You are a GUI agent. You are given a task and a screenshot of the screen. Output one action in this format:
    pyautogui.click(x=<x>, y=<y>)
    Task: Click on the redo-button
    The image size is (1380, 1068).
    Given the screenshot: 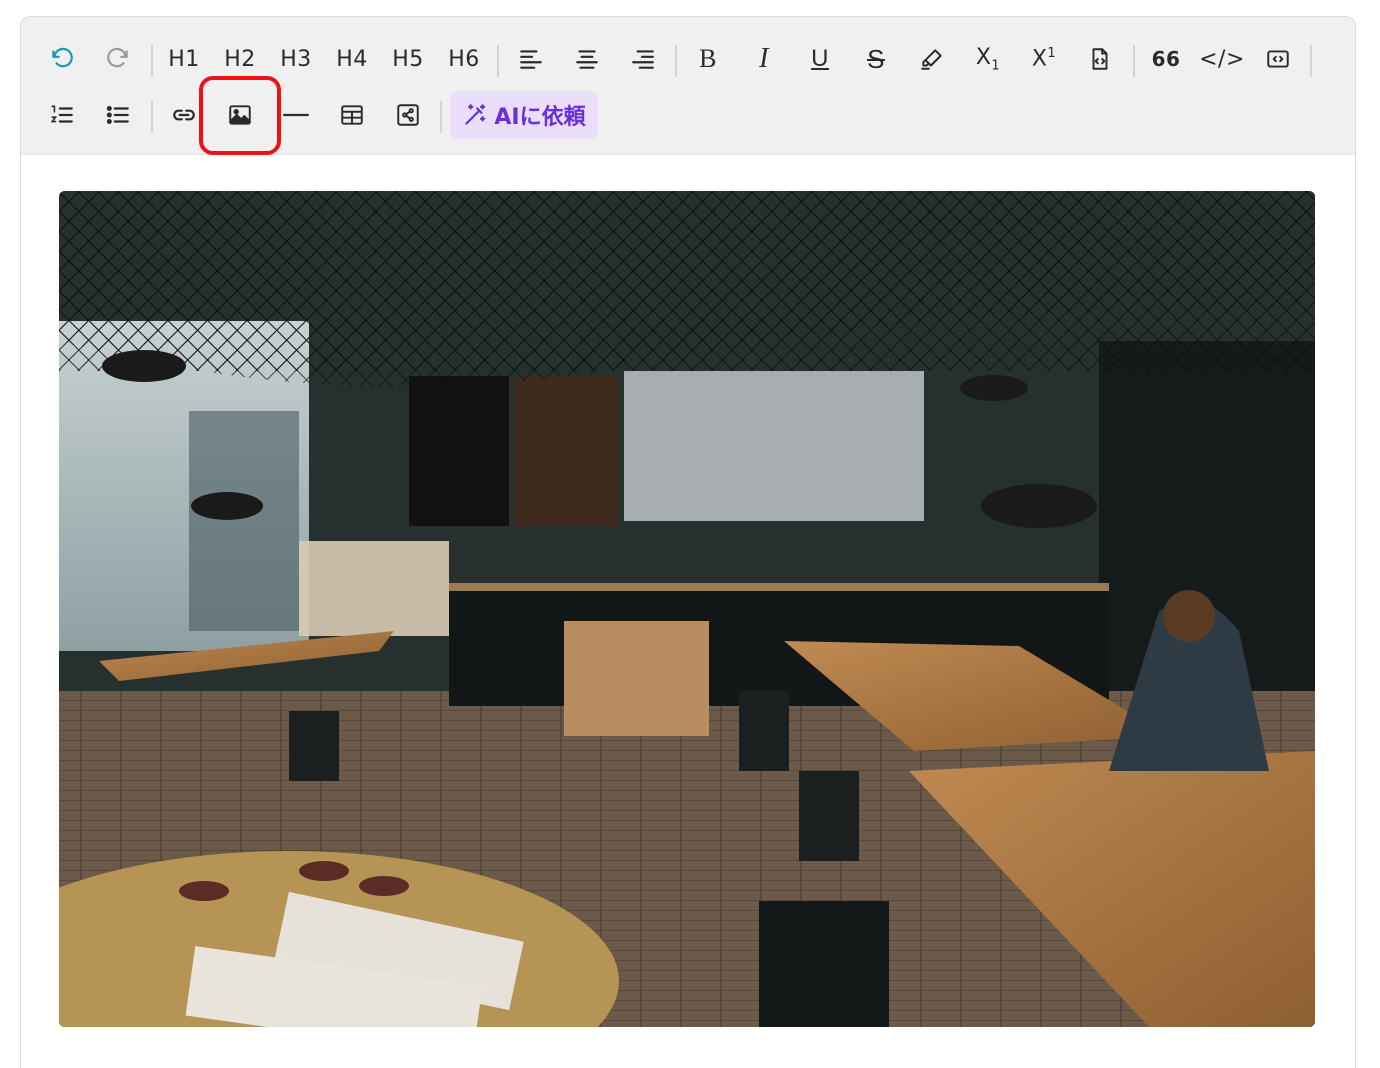 What is the action you would take?
    pyautogui.click(x=118, y=59)
    